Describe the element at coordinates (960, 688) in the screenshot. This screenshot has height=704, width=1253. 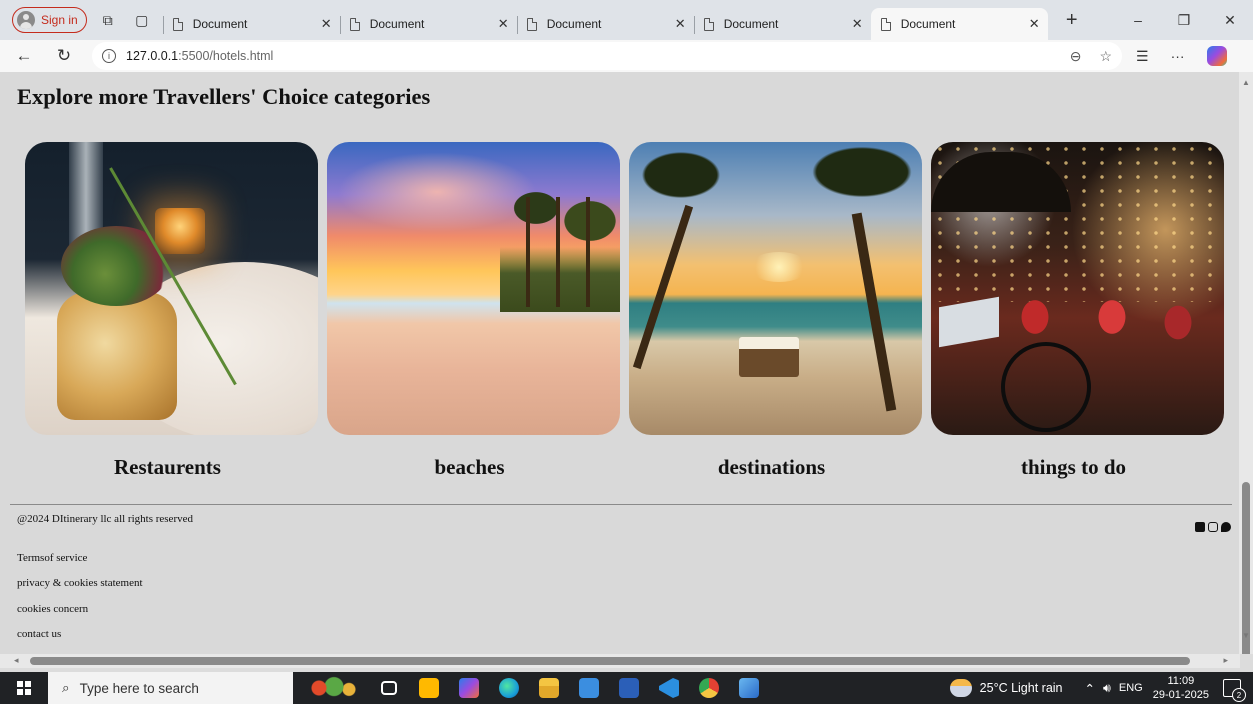
I see `weather-icon` at that location.